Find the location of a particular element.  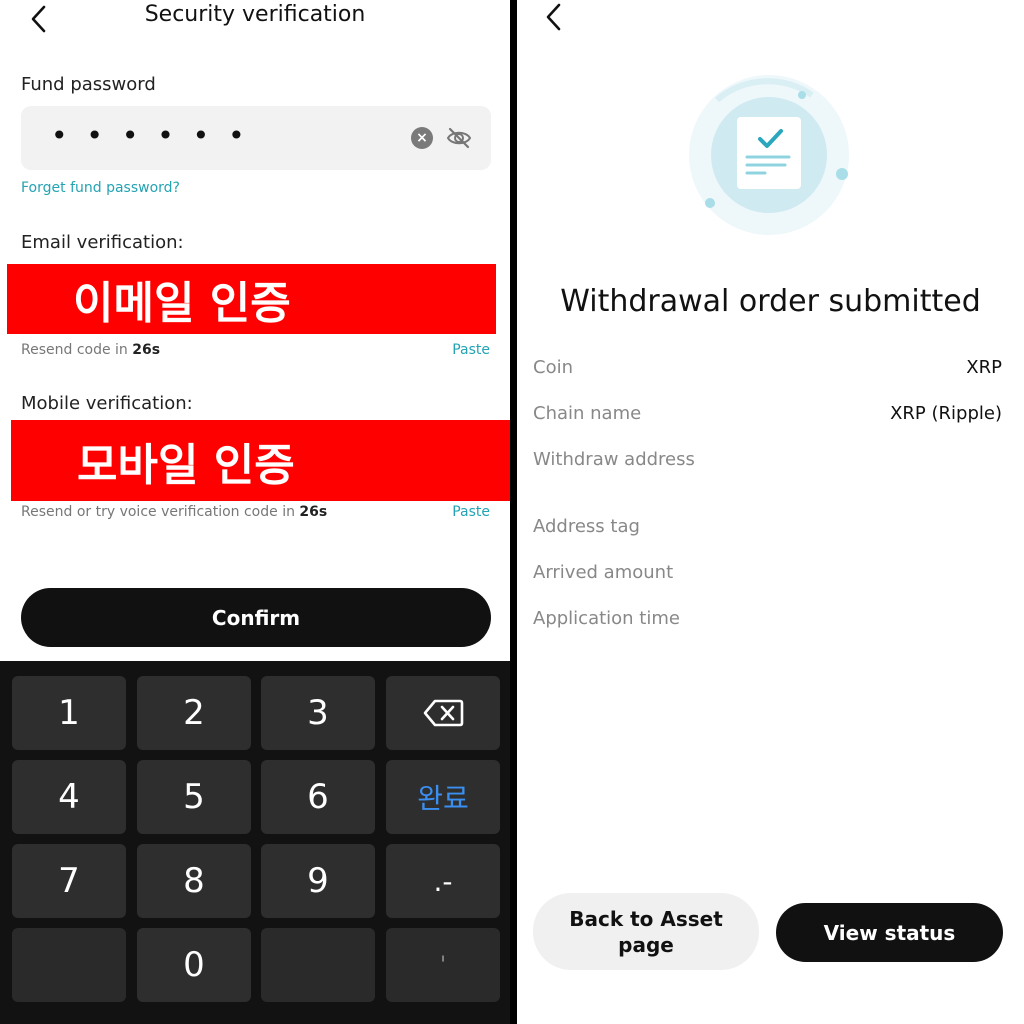

chain-name-label: Chain name is located at coordinates (587, 413).